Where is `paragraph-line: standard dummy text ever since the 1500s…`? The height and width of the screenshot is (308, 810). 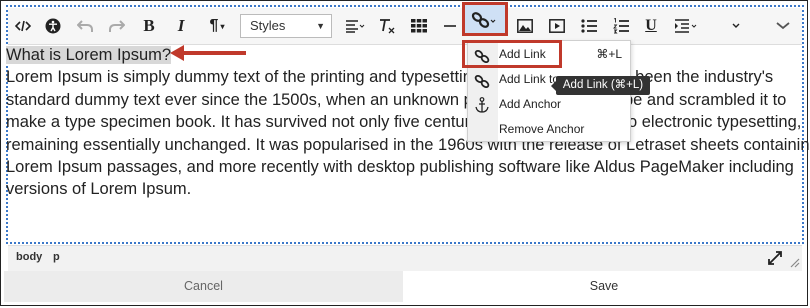
paragraph-line: standard dummy text ever since the 1500s… is located at coordinates (396, 99).